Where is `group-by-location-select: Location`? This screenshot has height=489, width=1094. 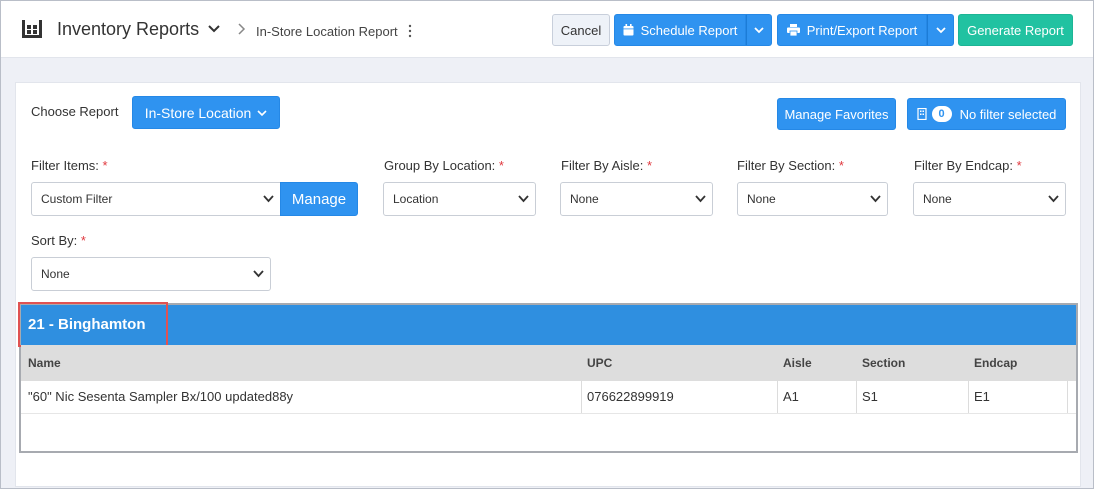
group-by-location-select: Location is located at coordinates (459, 199).